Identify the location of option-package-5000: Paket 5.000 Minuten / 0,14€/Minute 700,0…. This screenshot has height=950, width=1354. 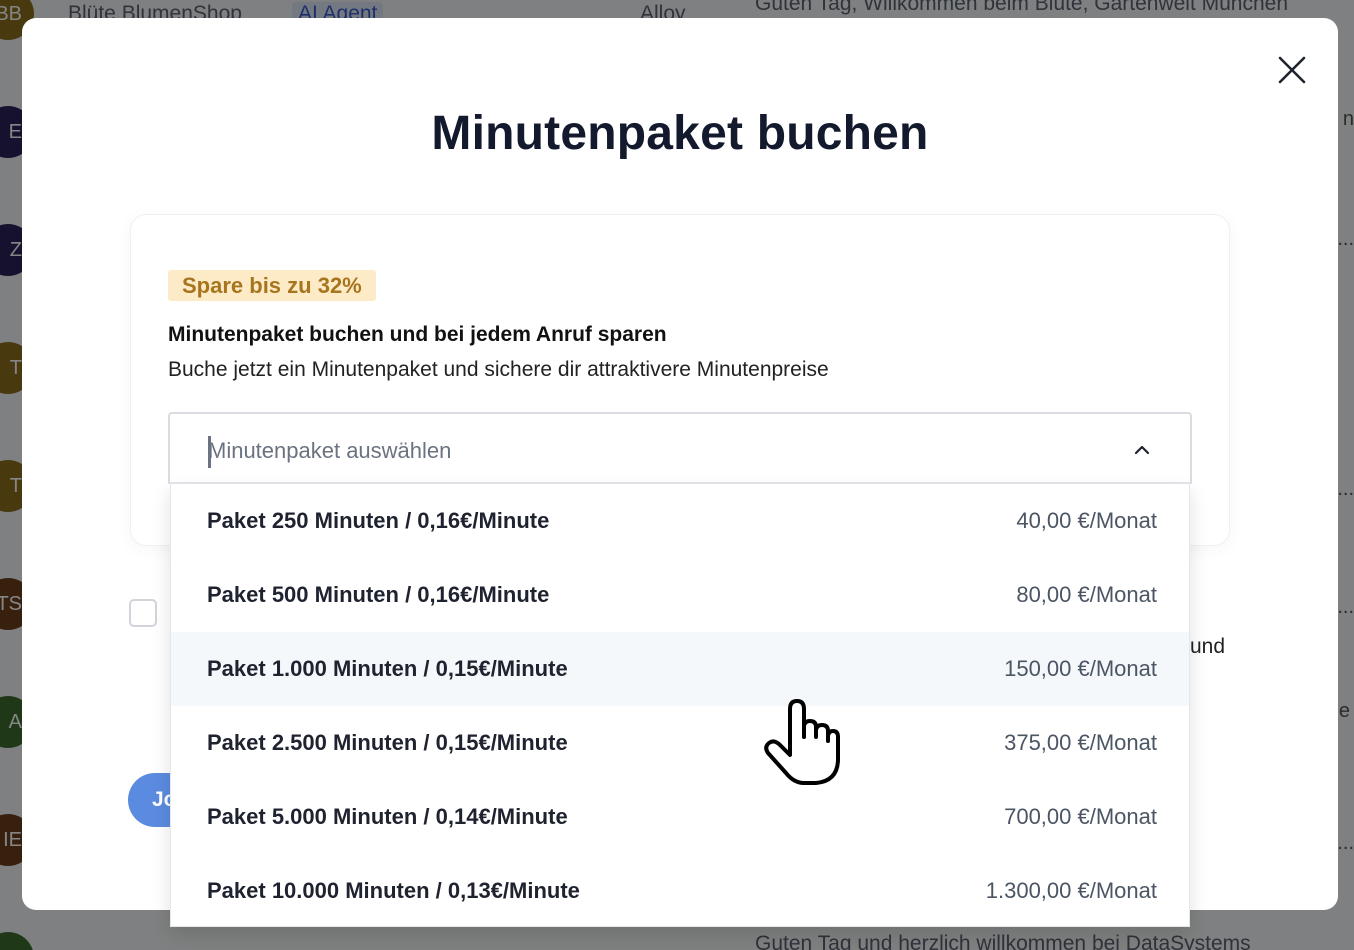
(680, 817).